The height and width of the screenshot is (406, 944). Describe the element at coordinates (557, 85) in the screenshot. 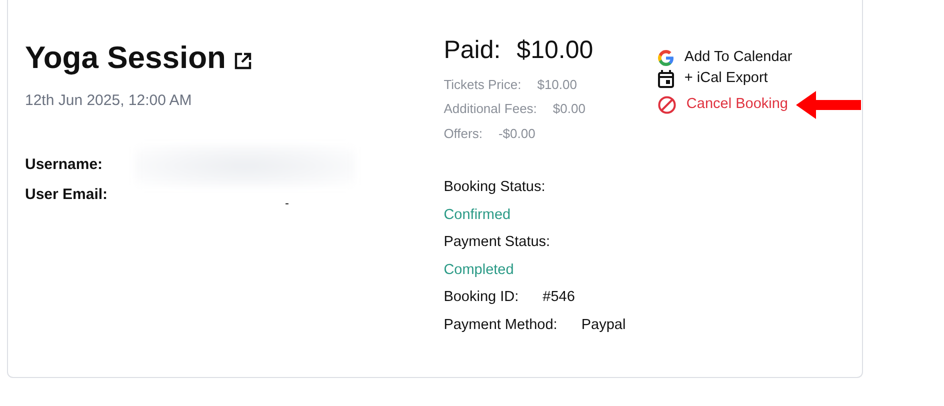

I see `price-value: $10.00` at that location.